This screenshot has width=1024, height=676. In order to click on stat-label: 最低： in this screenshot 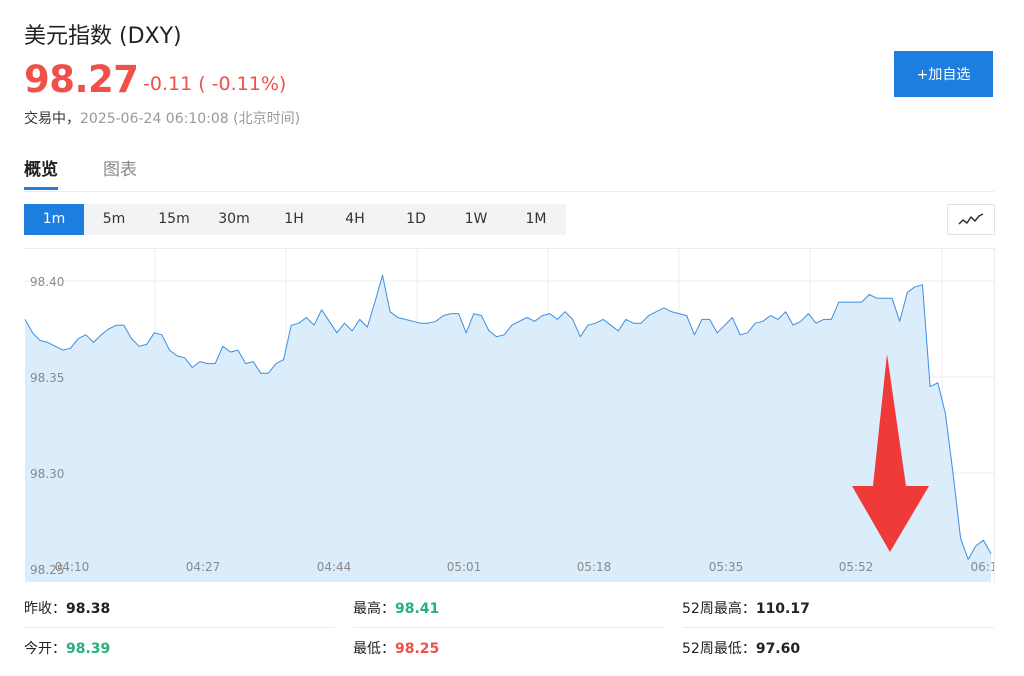, I will do `click(374, 649)`.